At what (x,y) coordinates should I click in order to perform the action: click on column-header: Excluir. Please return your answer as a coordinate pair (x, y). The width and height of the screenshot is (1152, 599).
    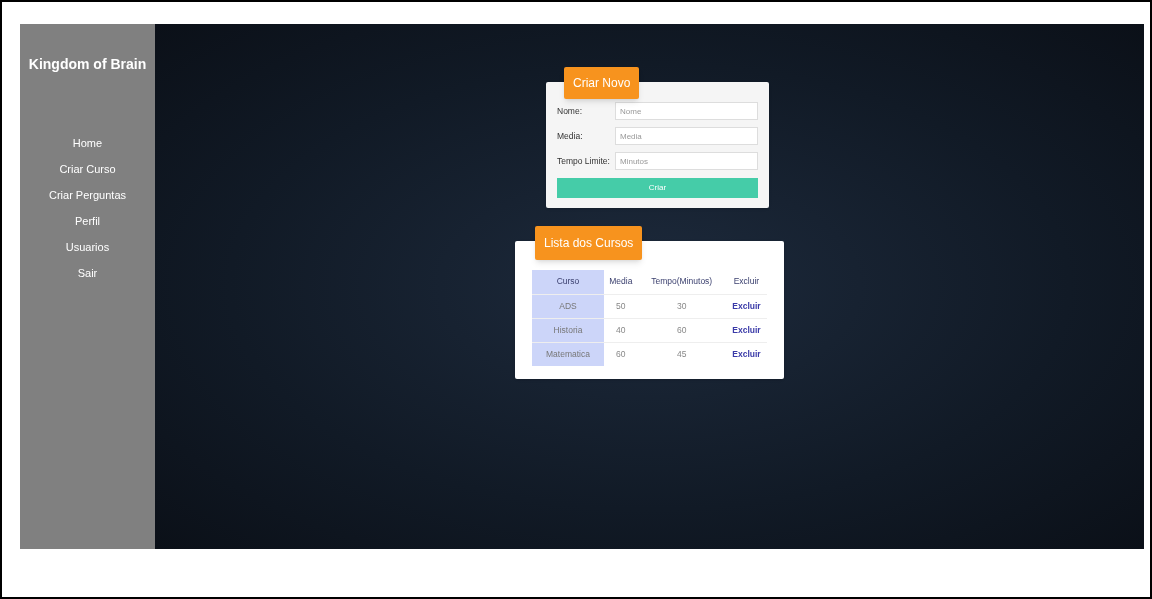
    Looking at the image, I should click on (746, 282).